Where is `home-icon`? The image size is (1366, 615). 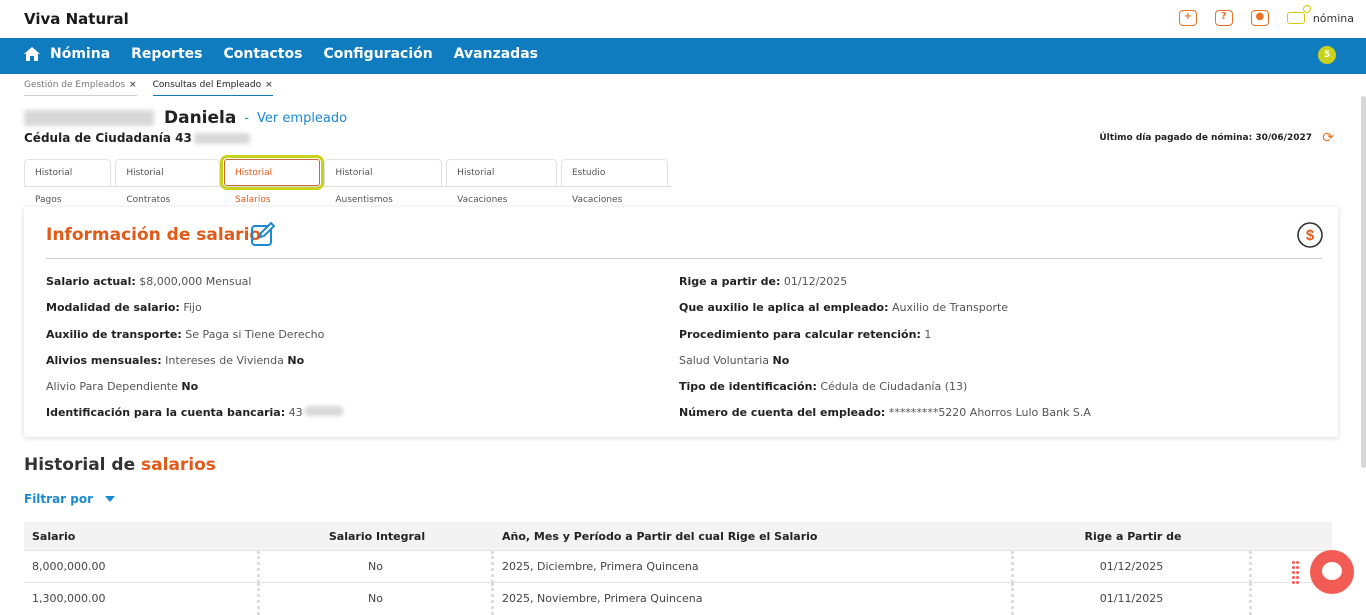 home-icon is located at coordinates (32, 54).